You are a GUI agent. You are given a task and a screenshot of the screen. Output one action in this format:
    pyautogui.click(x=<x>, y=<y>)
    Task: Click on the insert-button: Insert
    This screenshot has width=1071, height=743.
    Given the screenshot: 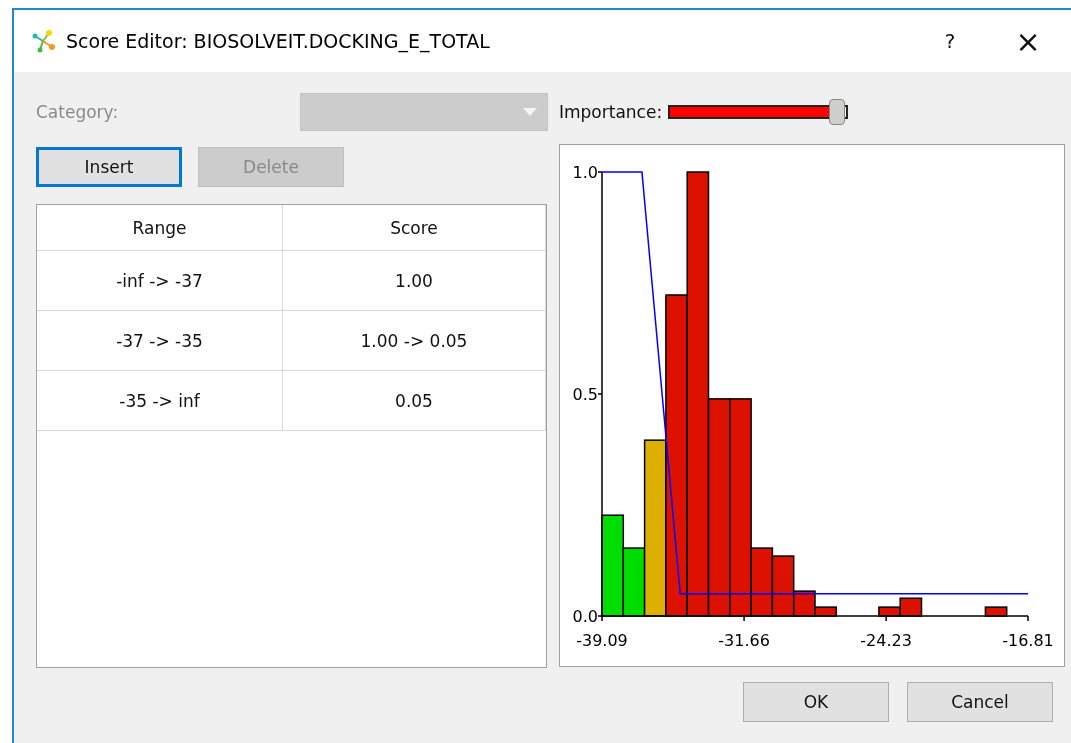 What is the action you would take?
    pyautogui.click(x=109, y=167)
    